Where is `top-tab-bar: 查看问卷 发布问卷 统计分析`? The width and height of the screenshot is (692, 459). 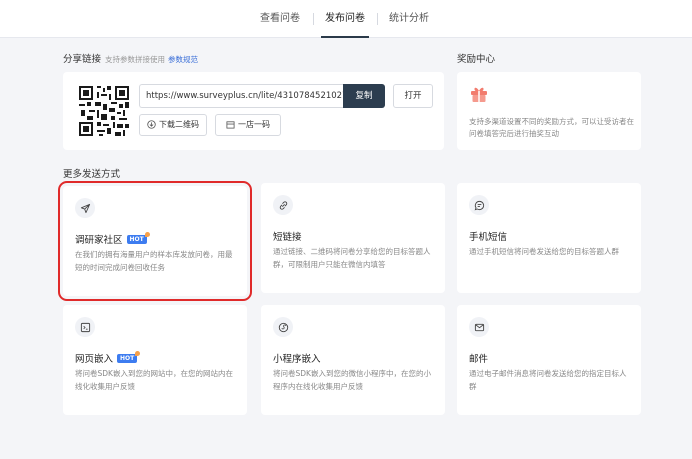
top-tab-bar: 查看问卷 发布问卷 统计分析 is located at coordinates (346, 19).